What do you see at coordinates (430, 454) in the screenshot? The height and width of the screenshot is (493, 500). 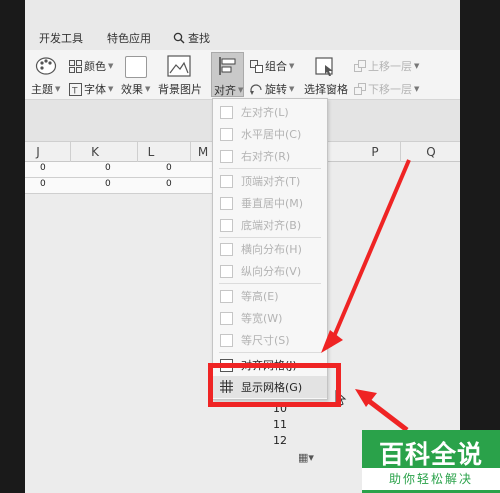 I see `watermark-title: 百科全说` at bounding box center [430, 454].